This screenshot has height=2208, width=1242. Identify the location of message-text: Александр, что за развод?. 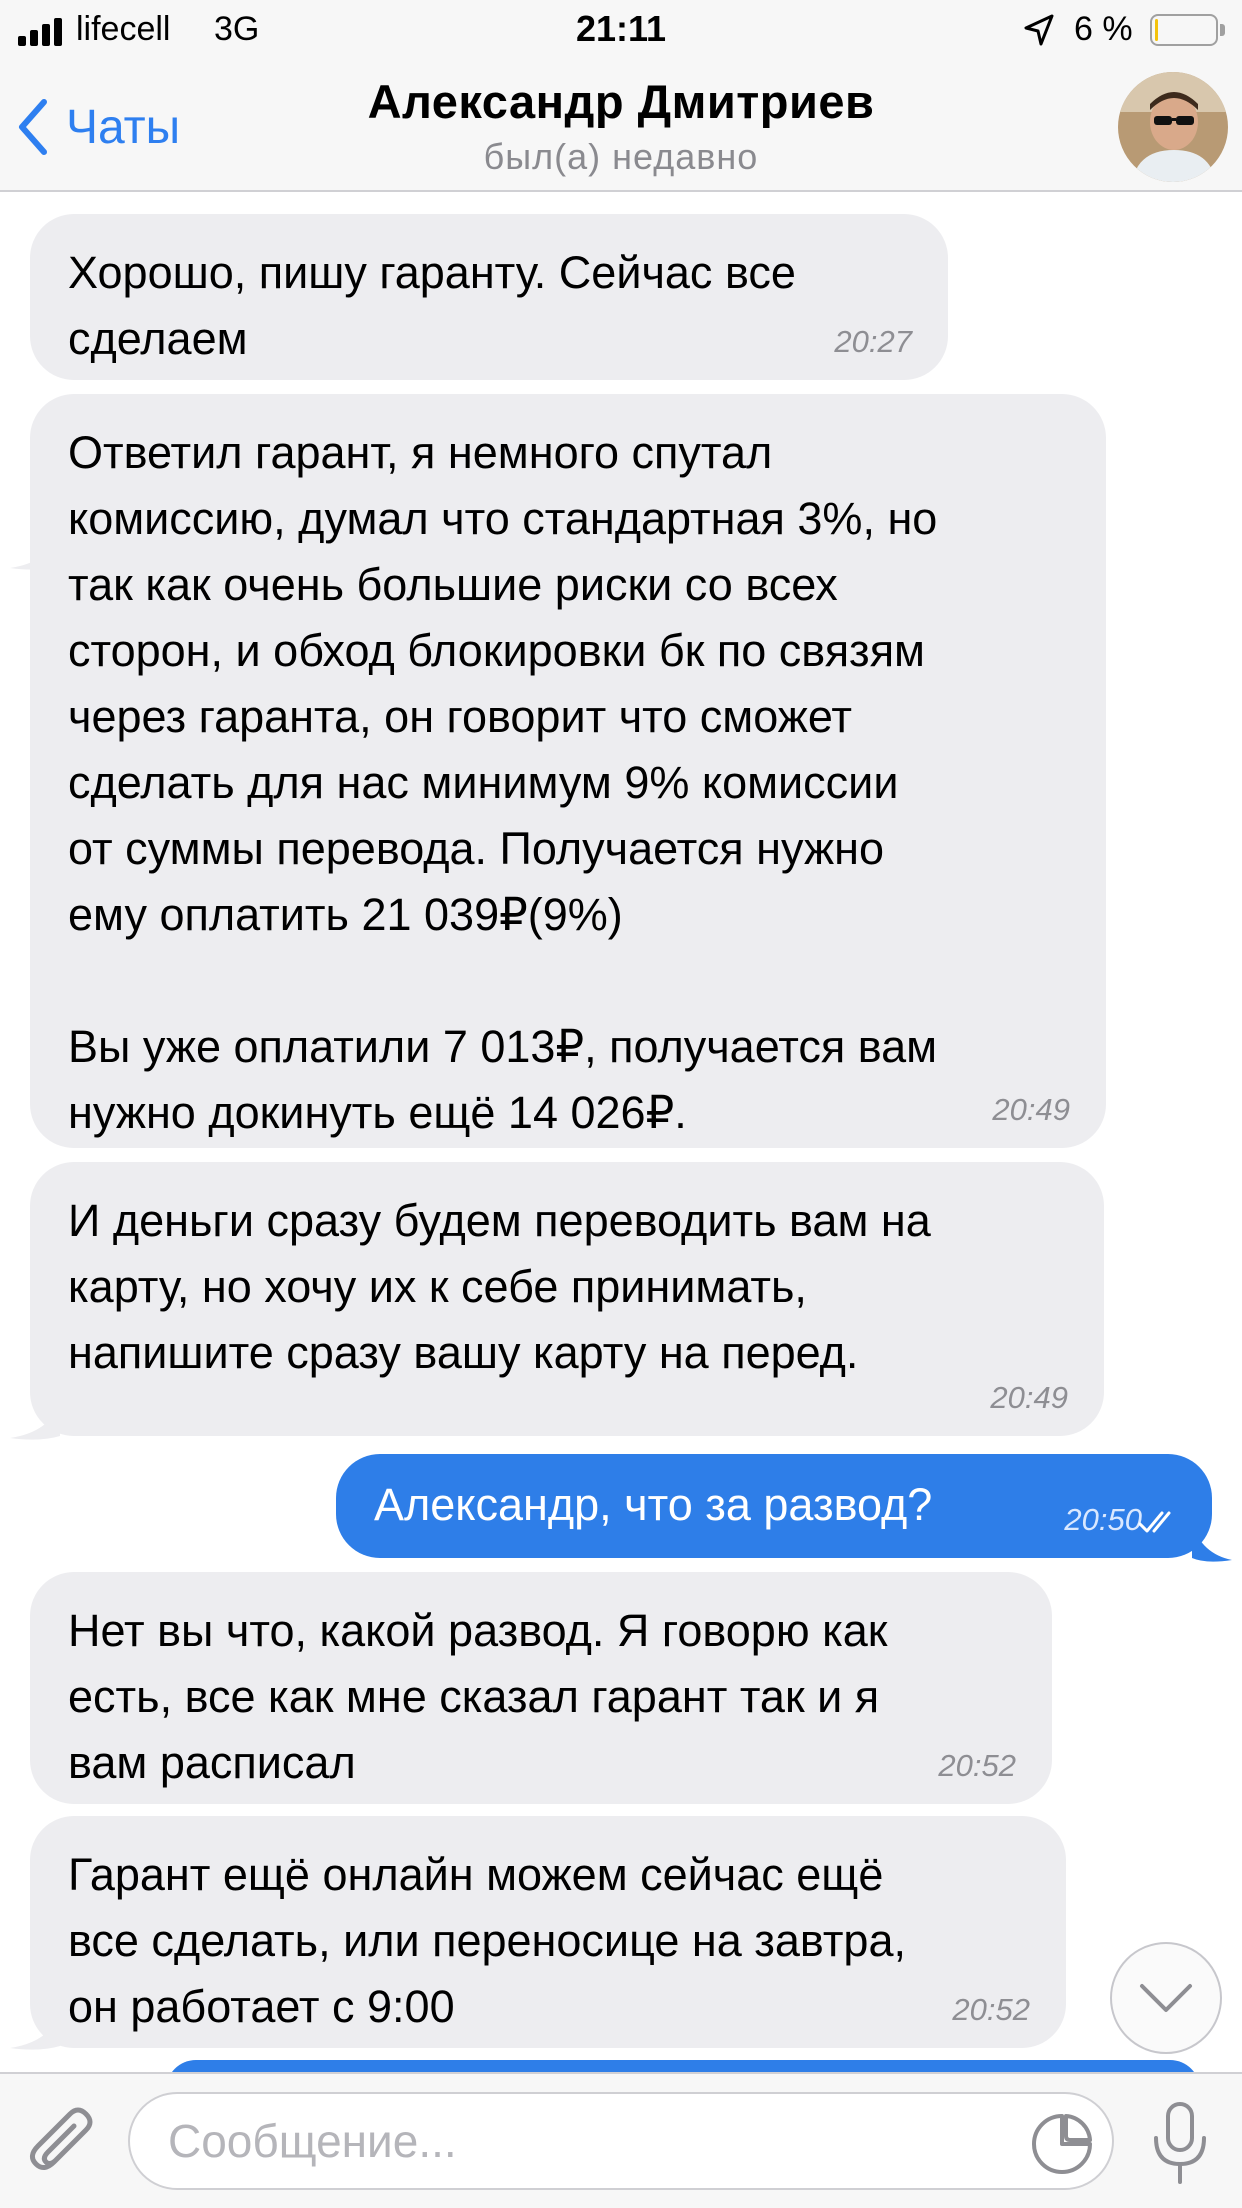
(653, 1504).